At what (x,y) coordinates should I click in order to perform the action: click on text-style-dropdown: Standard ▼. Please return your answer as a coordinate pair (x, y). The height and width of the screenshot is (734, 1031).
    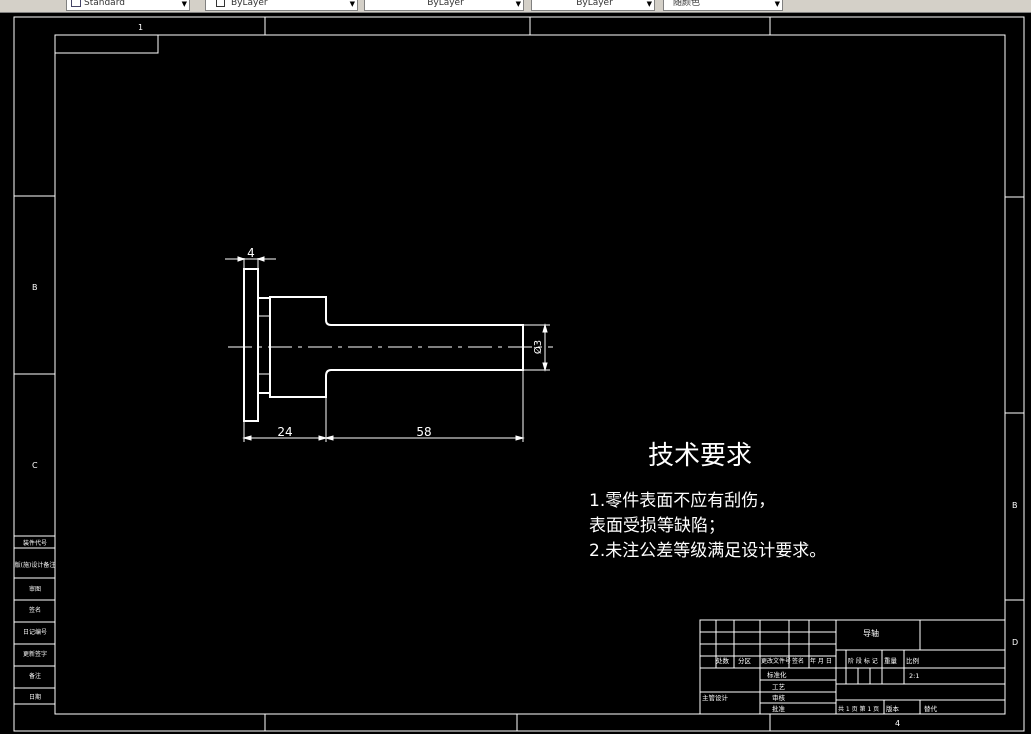
    Looking at the image, I should click on (128, 5).